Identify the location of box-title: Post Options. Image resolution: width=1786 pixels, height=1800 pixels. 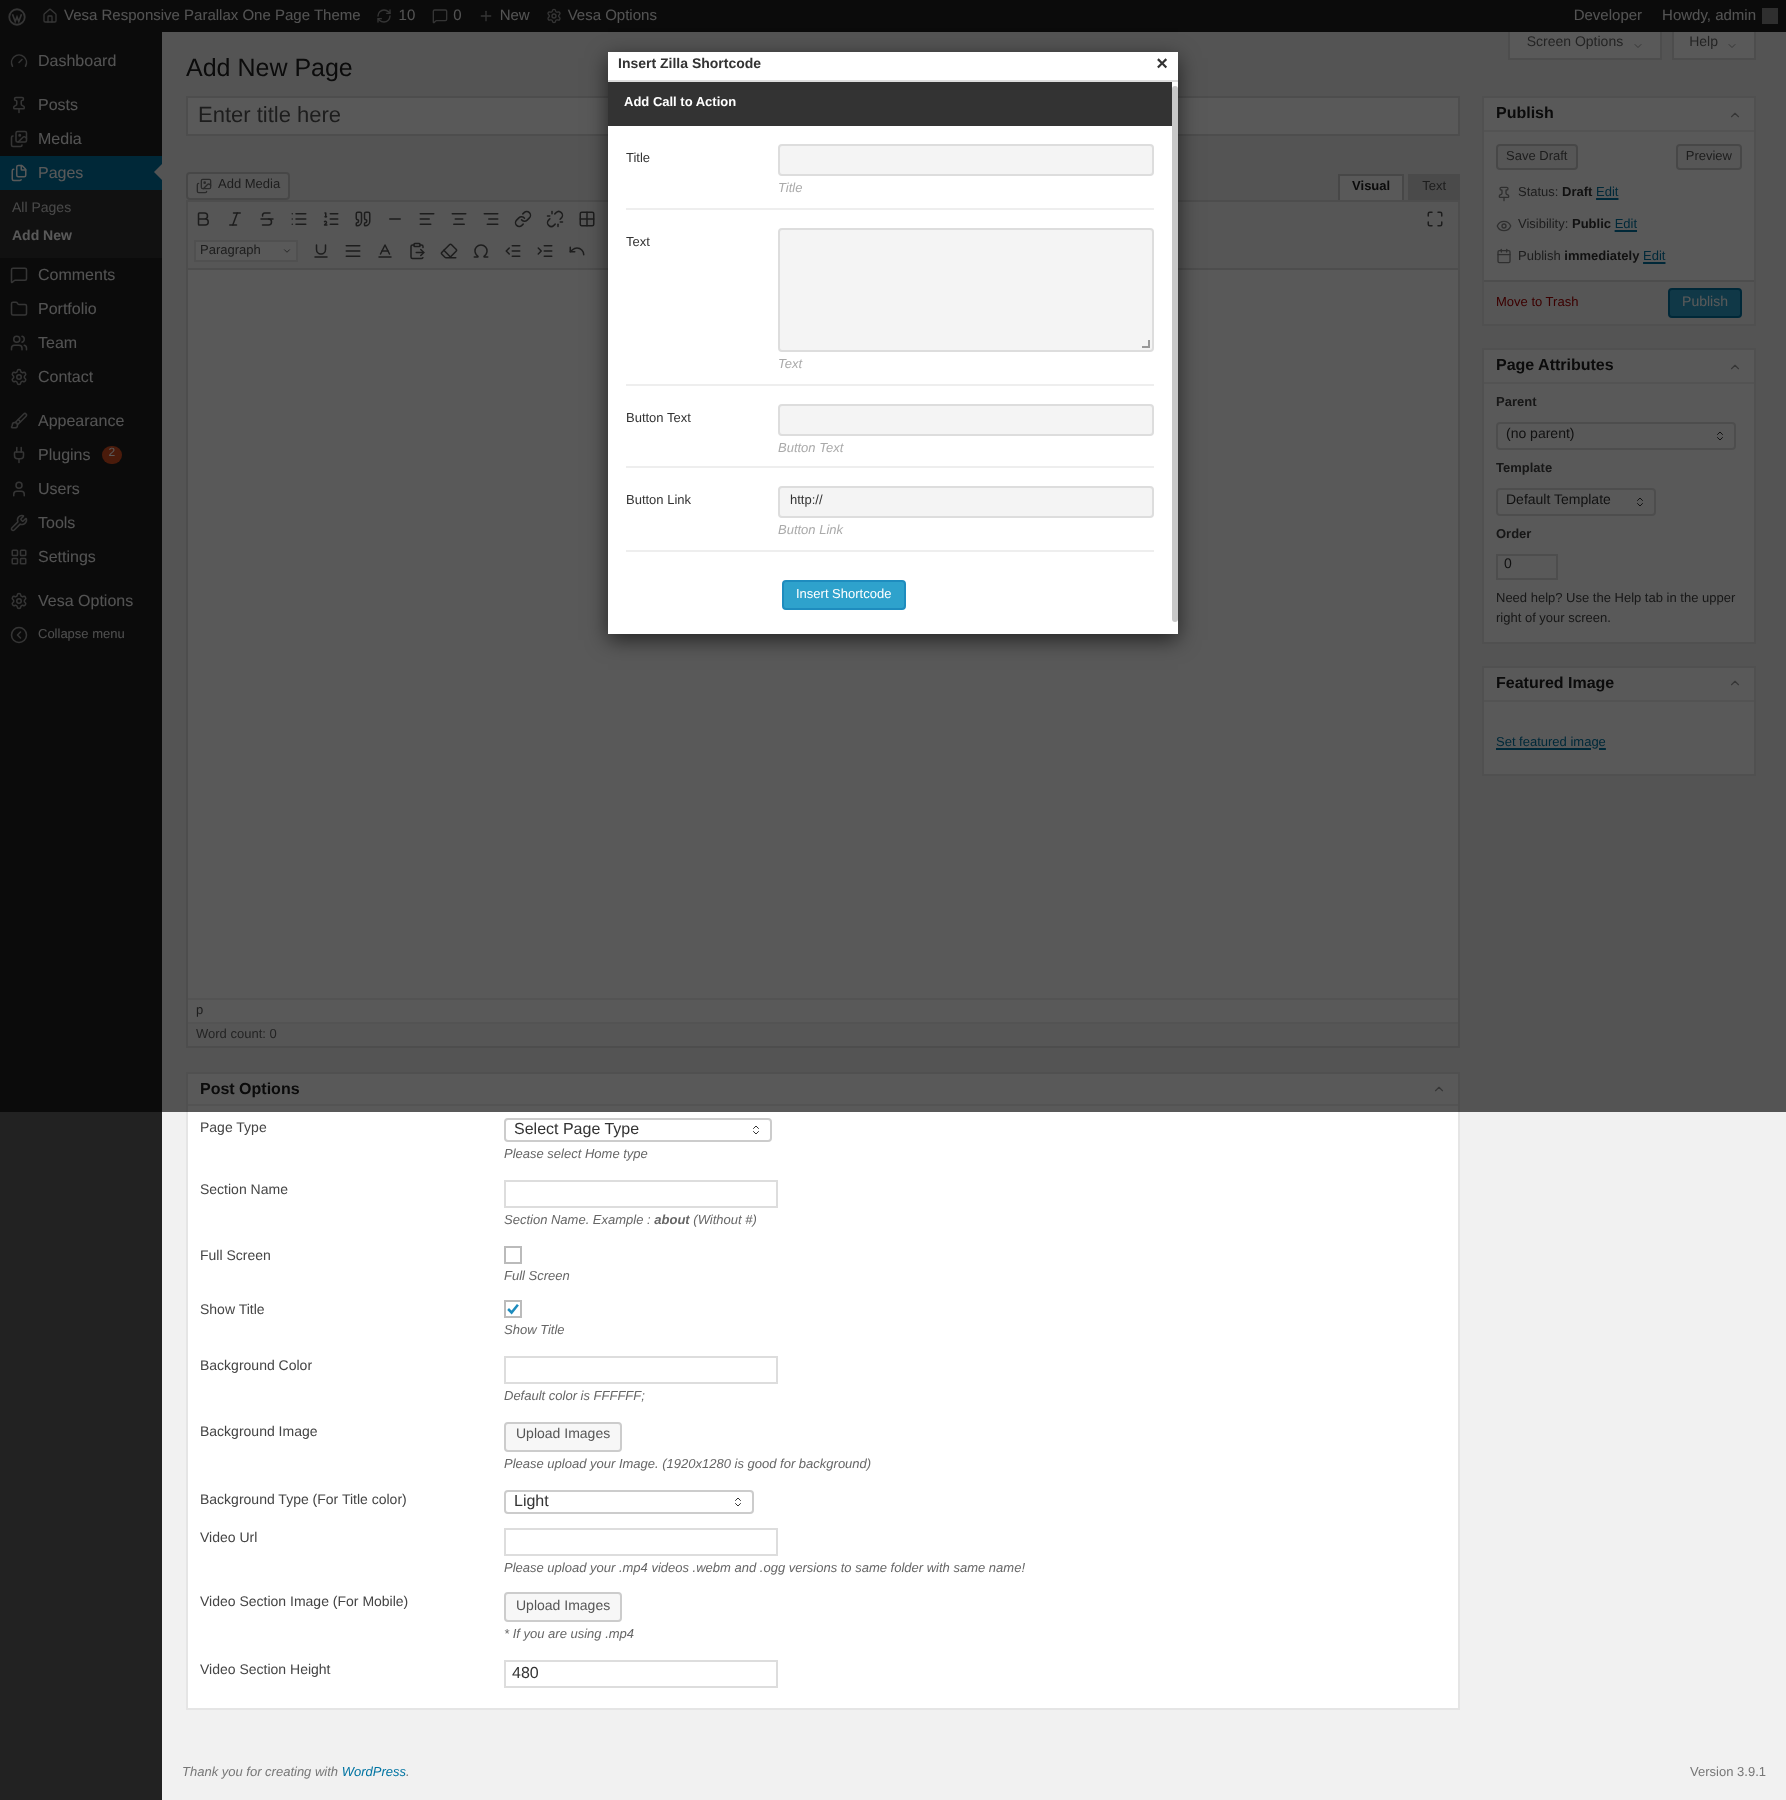
(250, 1089).